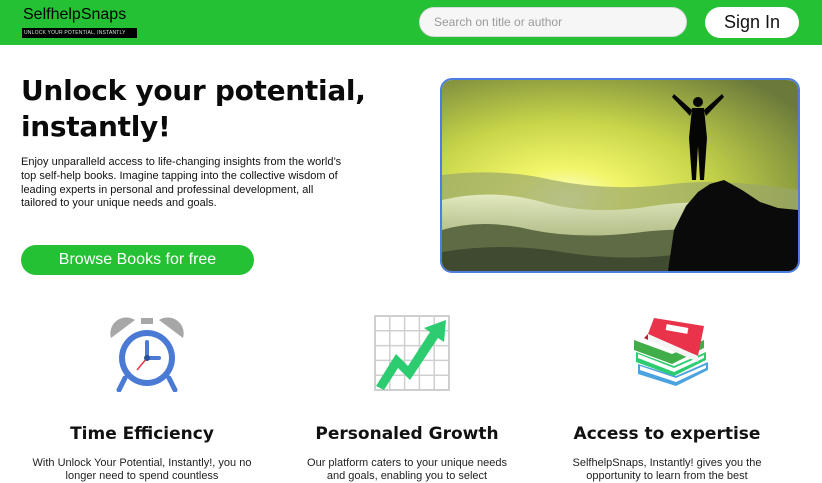 The height and width of the screenshot is (483, 822). Describe the element at coordinates (412, 353) in the screenshot. I see `growth-chart-icon` at that location.